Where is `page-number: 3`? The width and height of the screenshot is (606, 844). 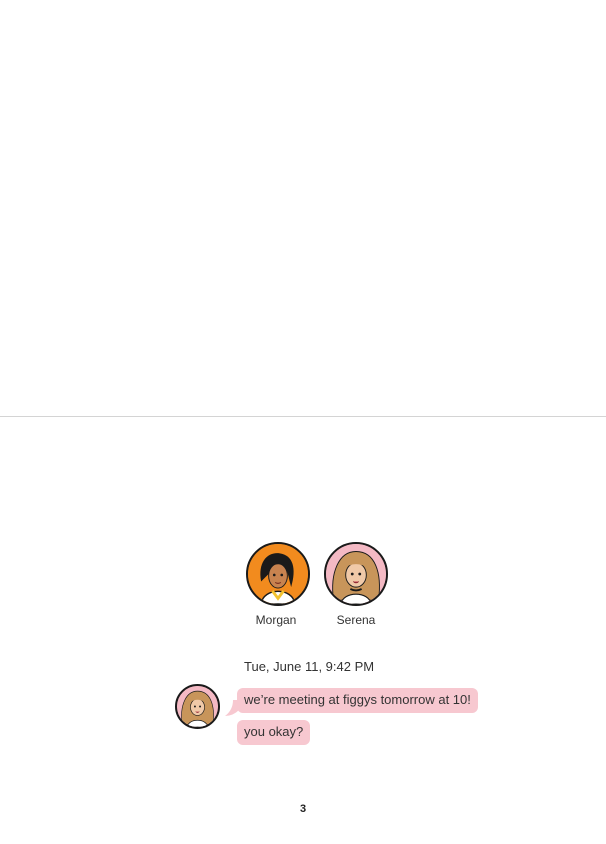 page-number: 3 is located at coordinates (303, 809).